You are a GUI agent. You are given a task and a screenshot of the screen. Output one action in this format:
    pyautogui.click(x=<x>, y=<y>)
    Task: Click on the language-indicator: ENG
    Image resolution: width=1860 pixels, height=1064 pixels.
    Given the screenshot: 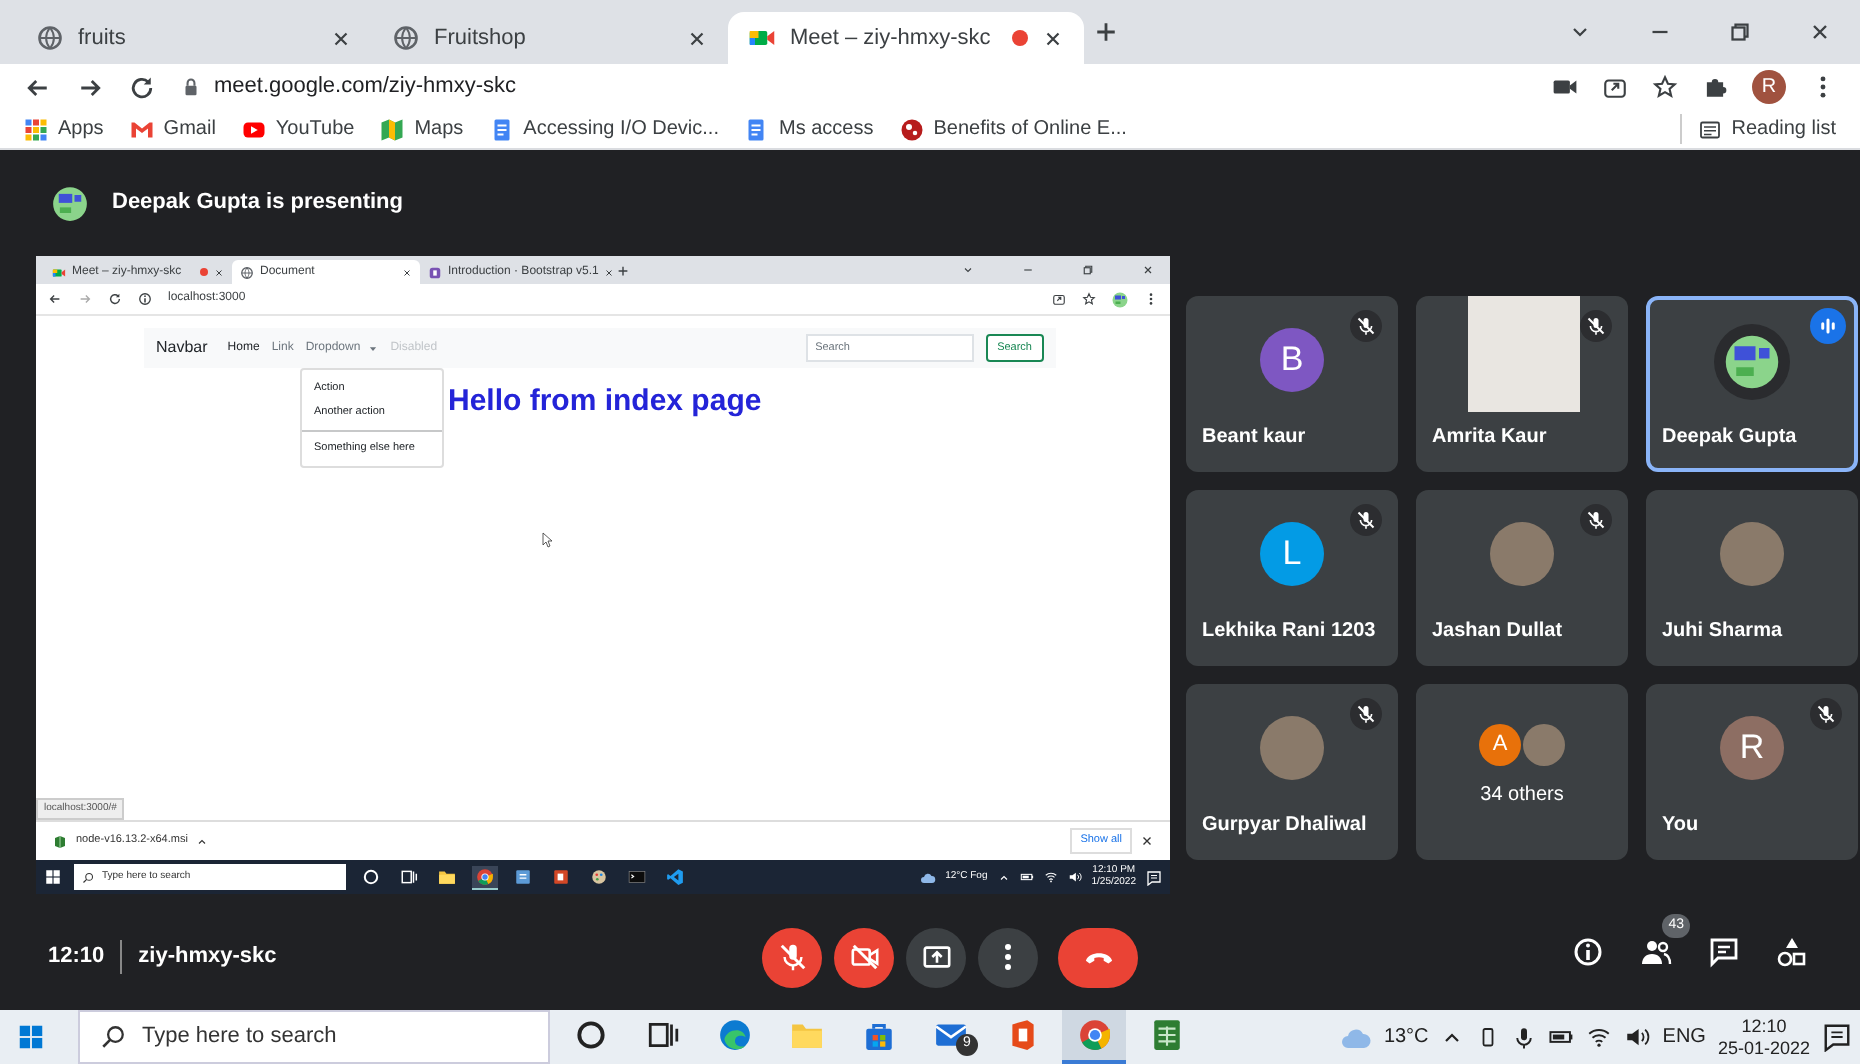 What is the action you would take?
    pyautogui.click(x=1684, y=1037)
    